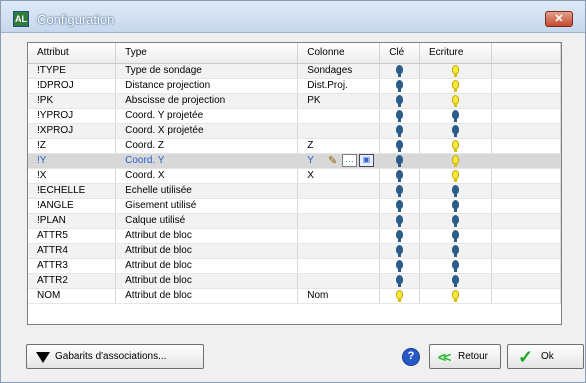  Describe the element at coordinates (207, 86) in the screenshot. I see `cell-type: Distance projection` at that location.